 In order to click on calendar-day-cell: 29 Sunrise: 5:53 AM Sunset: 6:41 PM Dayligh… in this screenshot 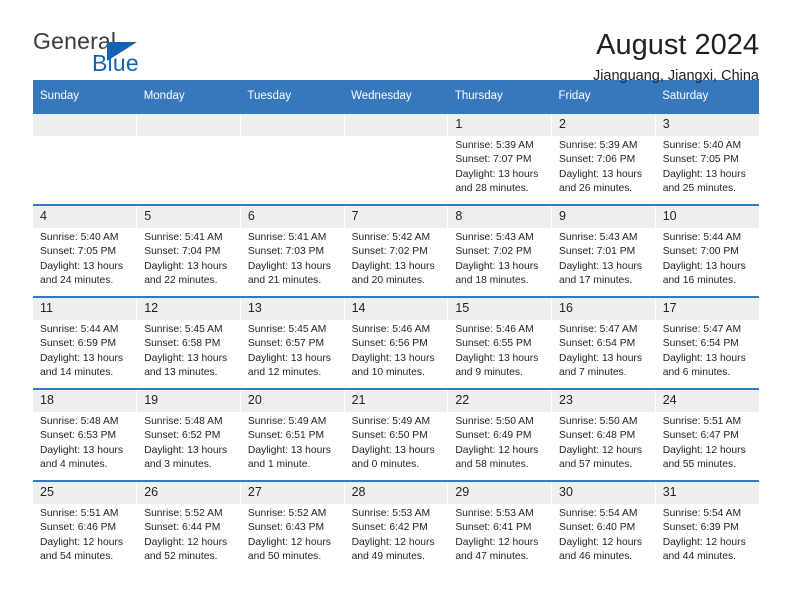, I will do `click(500, 526)`.